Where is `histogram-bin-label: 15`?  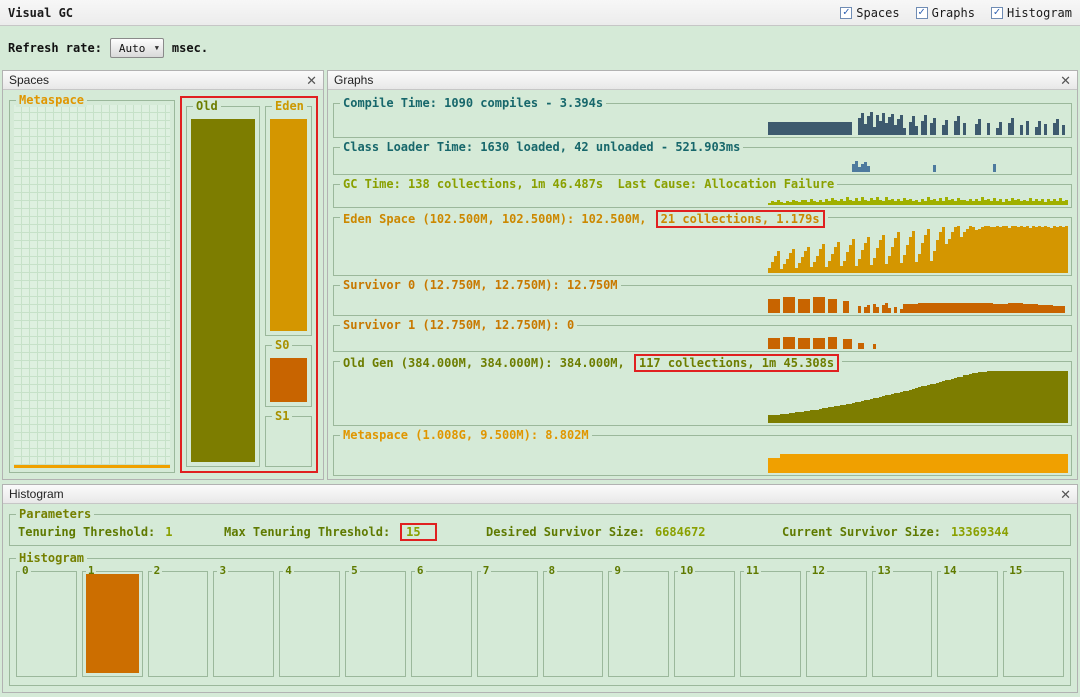
histogram-bin-label: 15 is located at coordinates (1016, 571).